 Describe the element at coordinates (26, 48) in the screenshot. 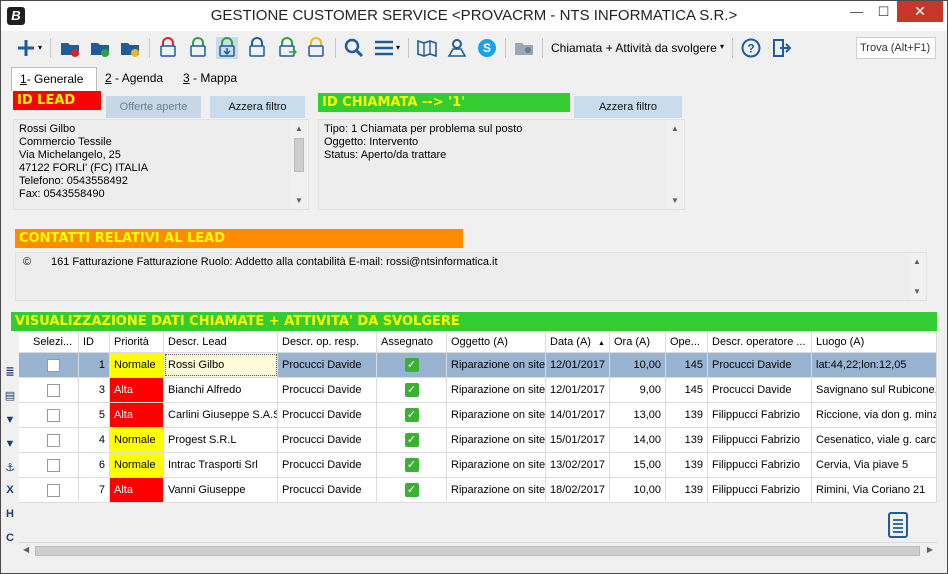

I see `add-icon` at that location.